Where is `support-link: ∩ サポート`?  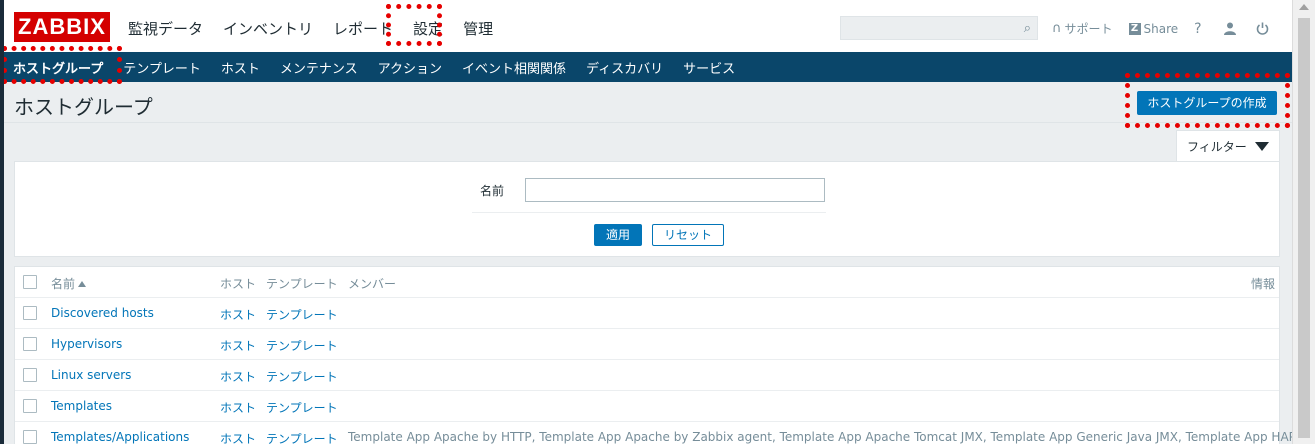 support-link: ∩ サポート is located at coordinates (1082, 28).